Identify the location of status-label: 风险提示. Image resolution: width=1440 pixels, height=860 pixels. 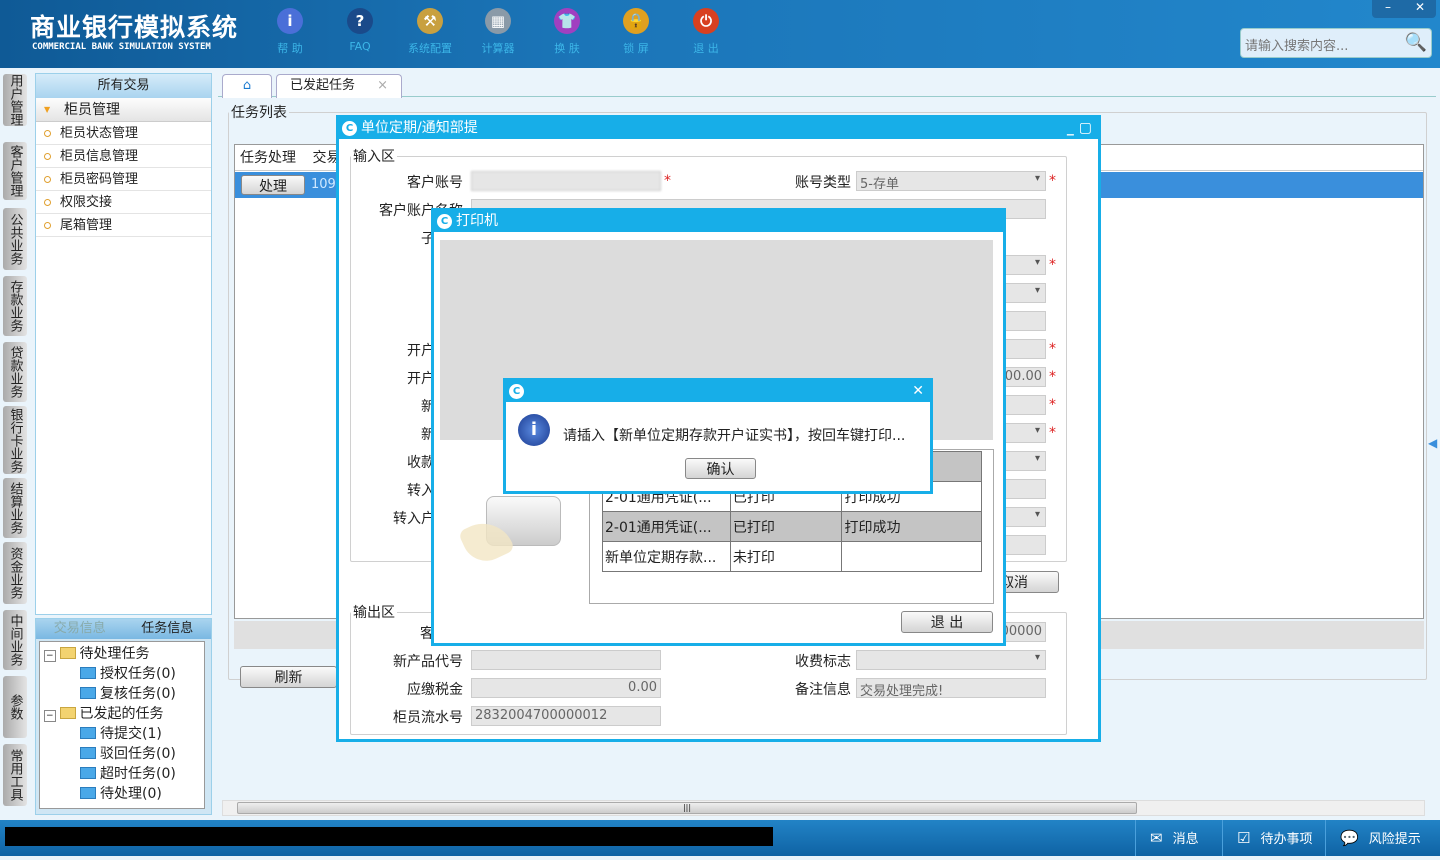
(1394, 839).